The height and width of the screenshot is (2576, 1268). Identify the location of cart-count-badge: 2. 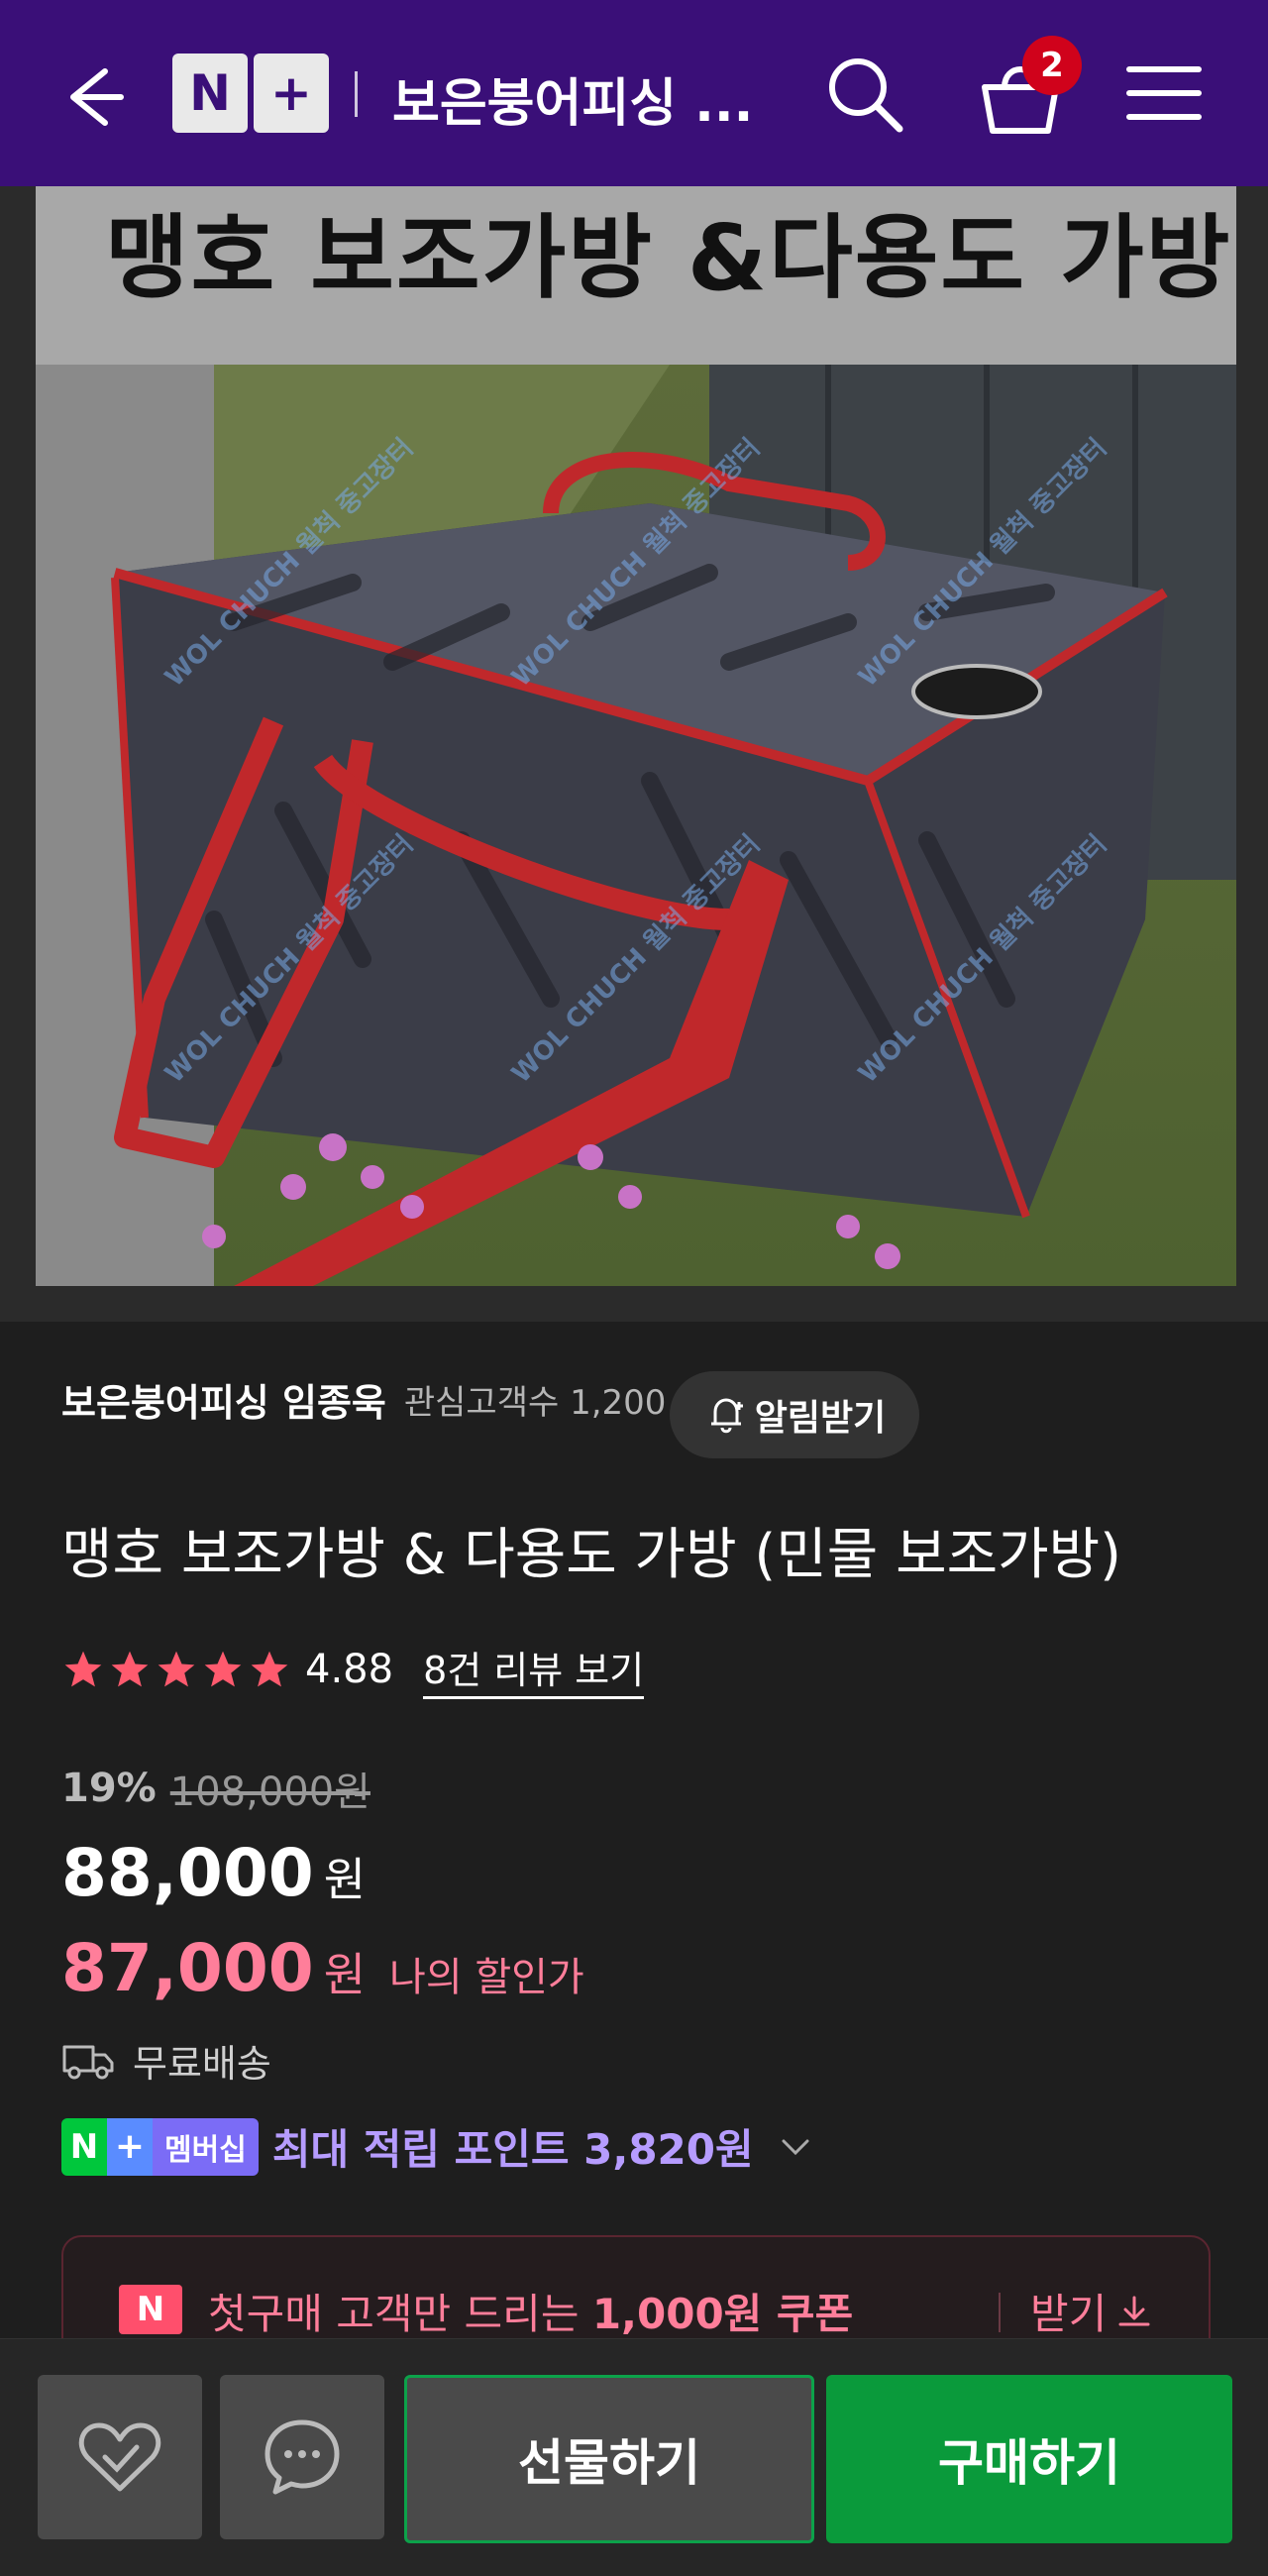
(1052, 65).